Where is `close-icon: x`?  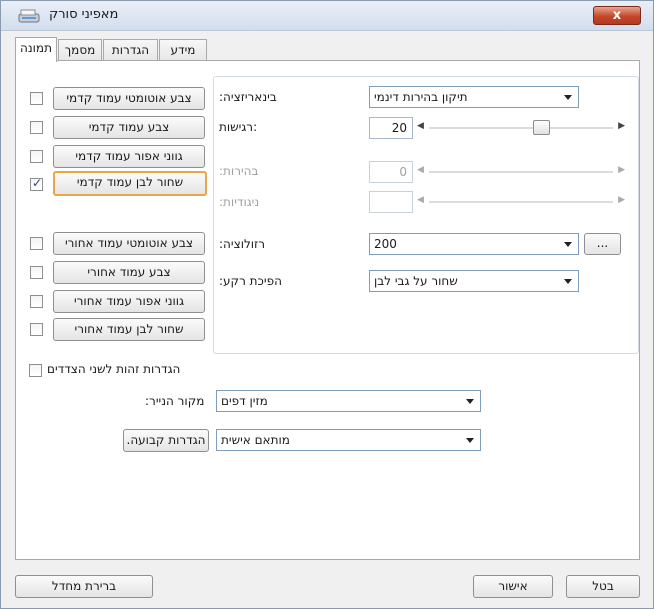
close-icon: x is located at coordinates (617, 15).